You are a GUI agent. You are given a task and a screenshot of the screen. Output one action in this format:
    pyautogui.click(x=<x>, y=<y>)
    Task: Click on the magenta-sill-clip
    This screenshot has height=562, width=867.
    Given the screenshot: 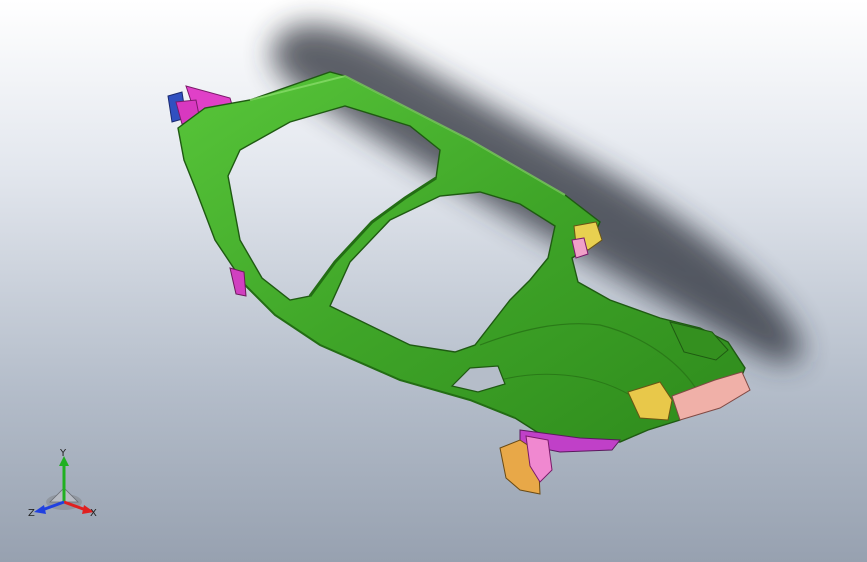 What is the action you would take?
    pyautogui.click(x=238, y=282)
    